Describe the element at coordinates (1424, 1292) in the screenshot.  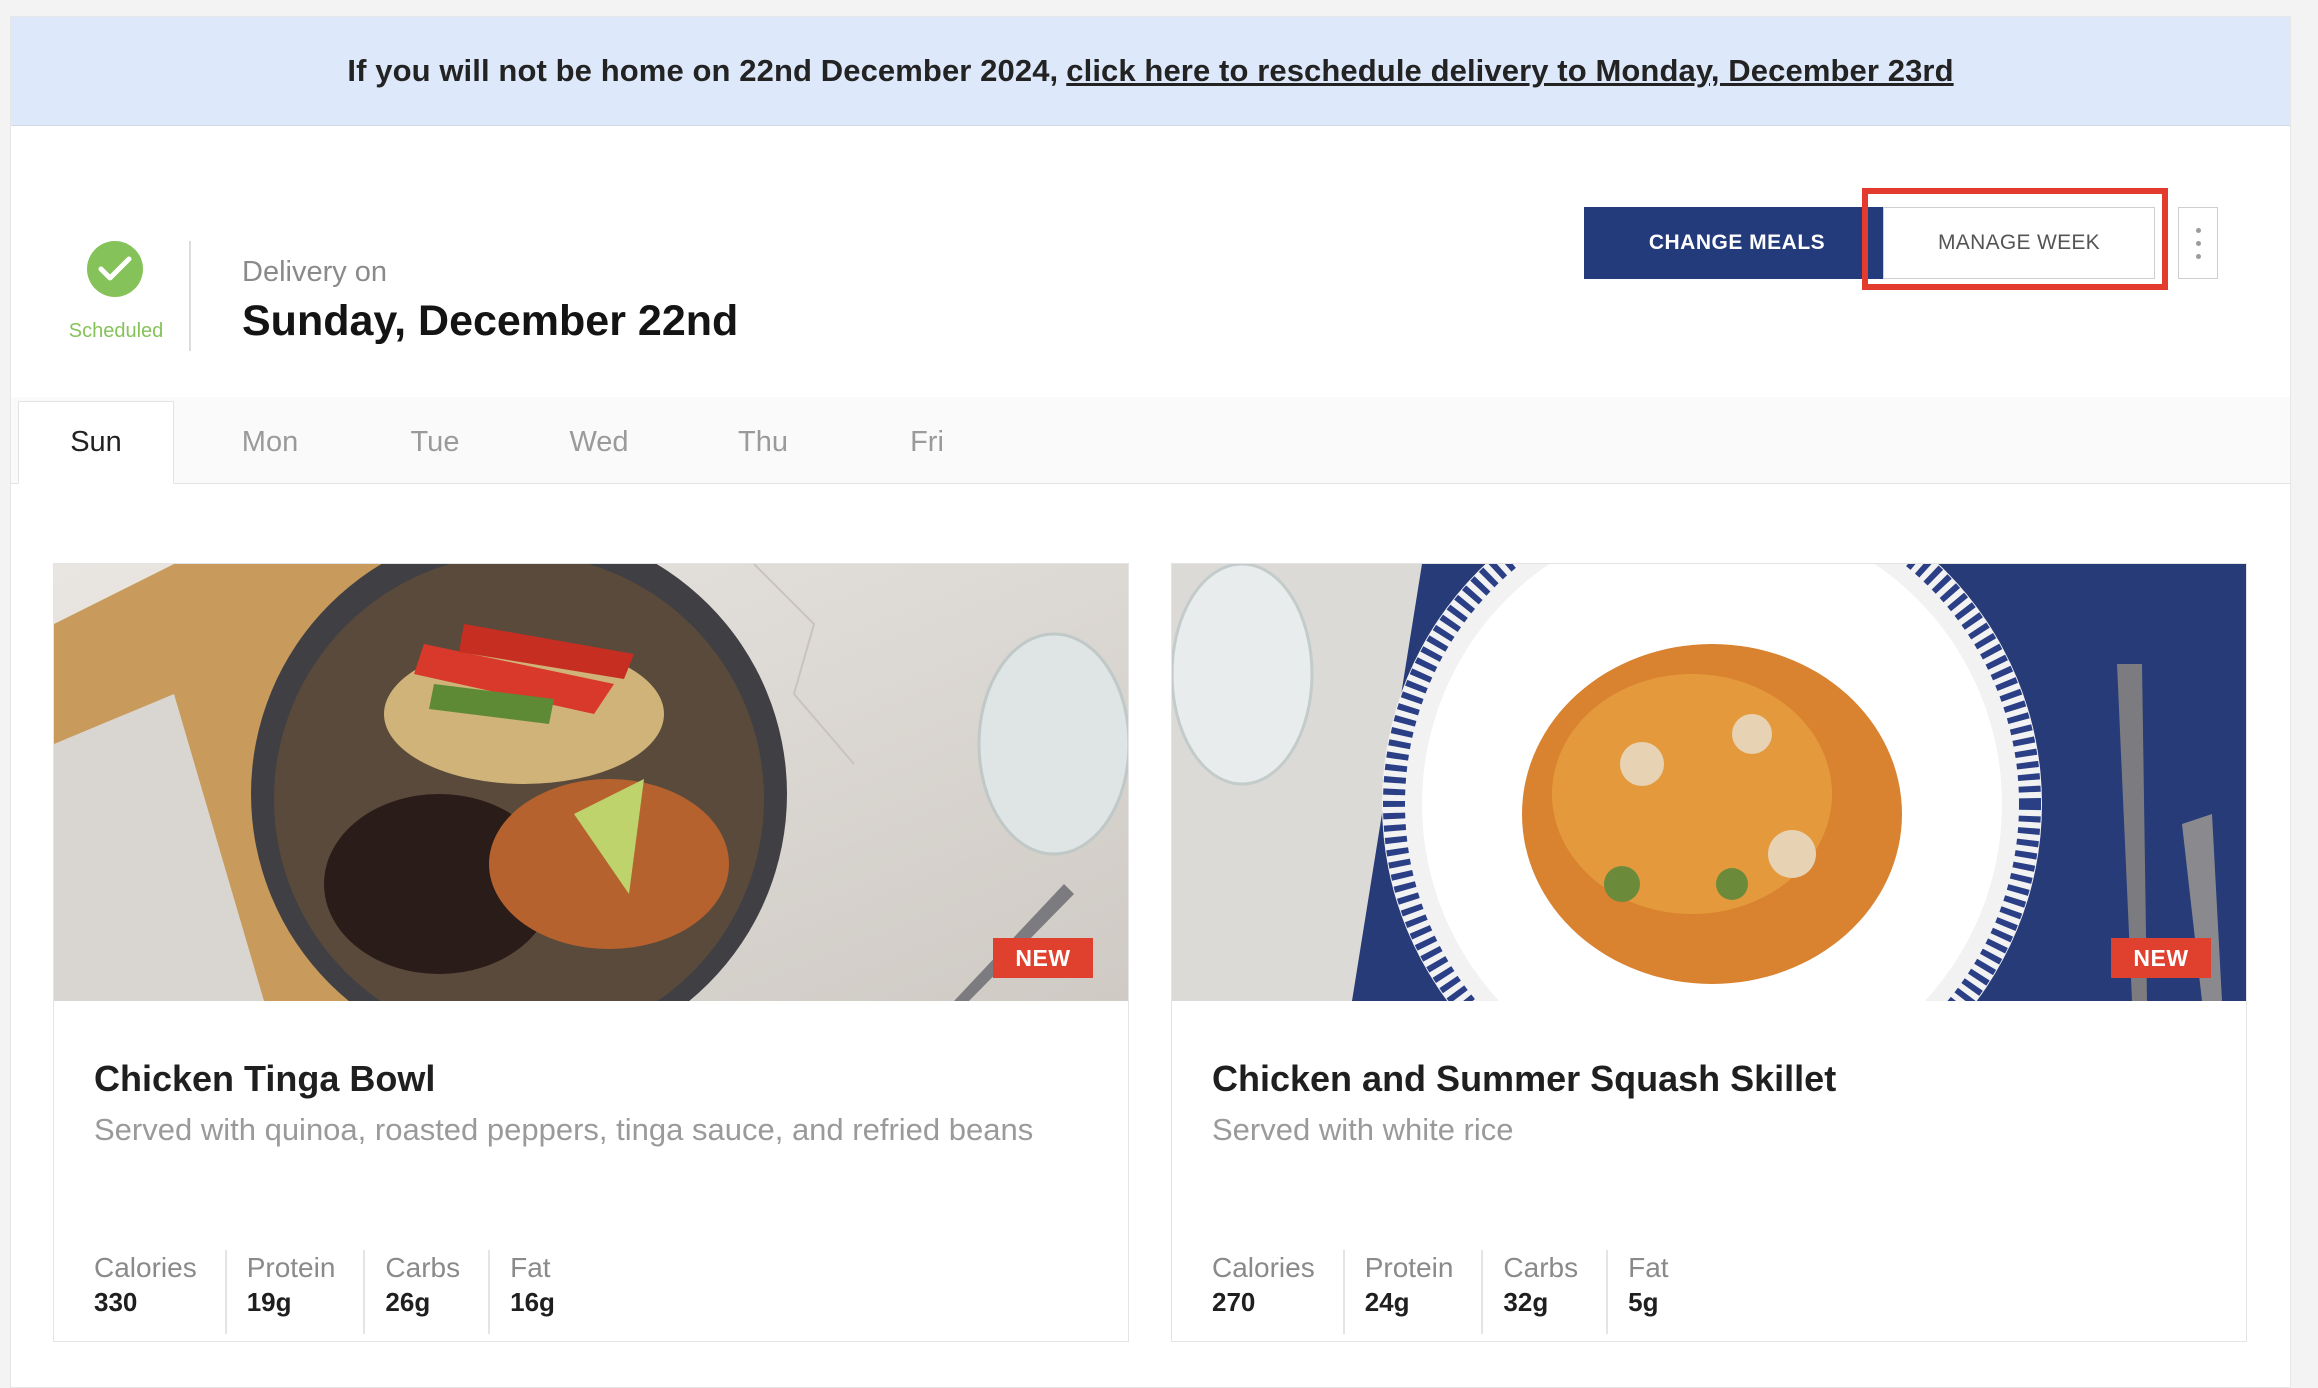
I see `nutrition-protein: Protein 24g` at that location.